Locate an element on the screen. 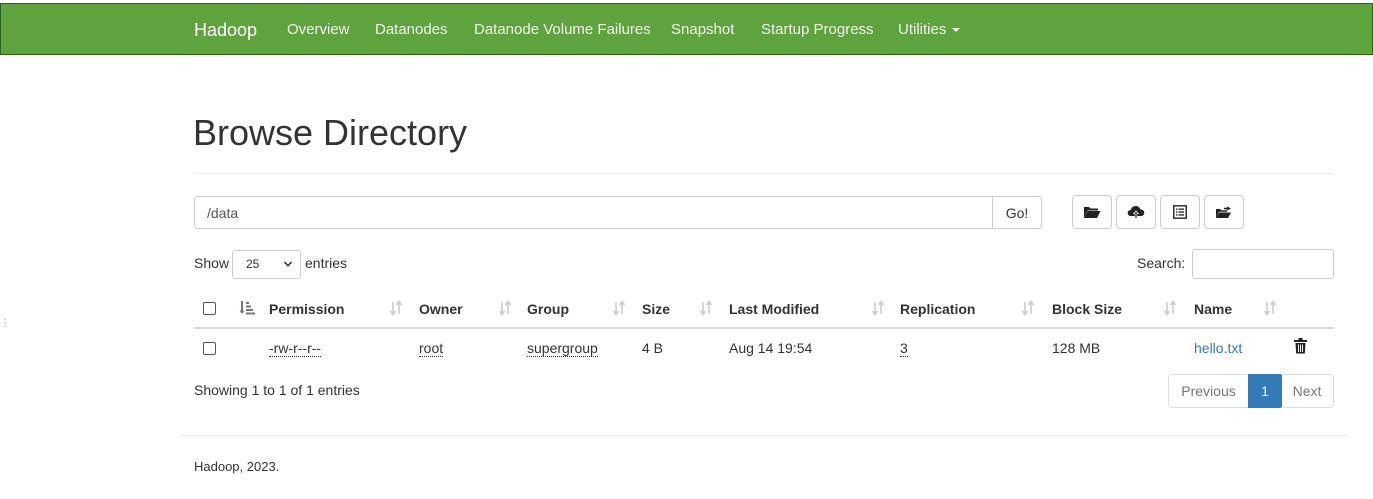 The height and width of the screenshot is (499, 1373). cut-list-button is located at coordinates (1180, 212).